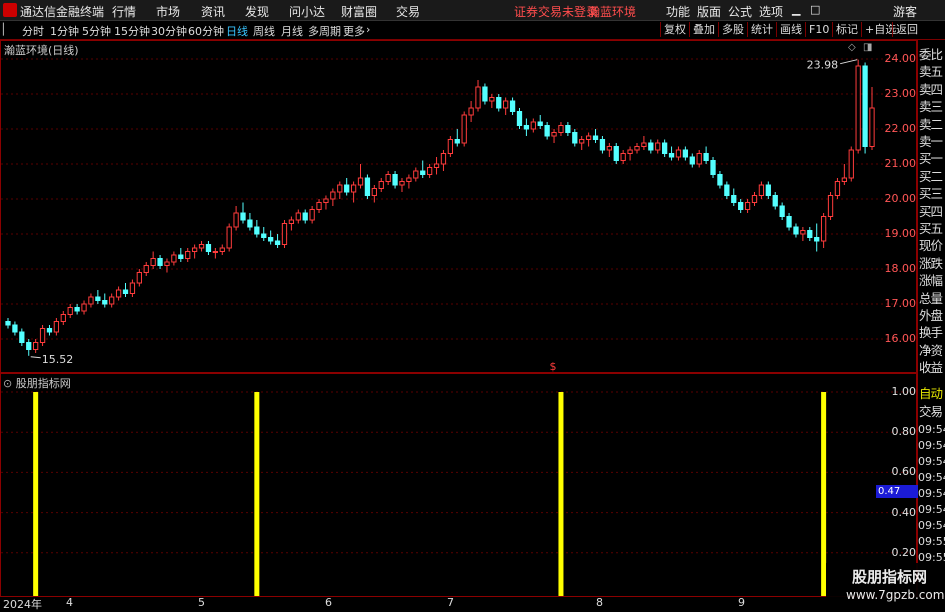 This screenshot has width=945, height=612. What do you see at coordinates (931, 411) in the screenshot?
I see `trade-label: 交易` at bounding box center [931, 411].